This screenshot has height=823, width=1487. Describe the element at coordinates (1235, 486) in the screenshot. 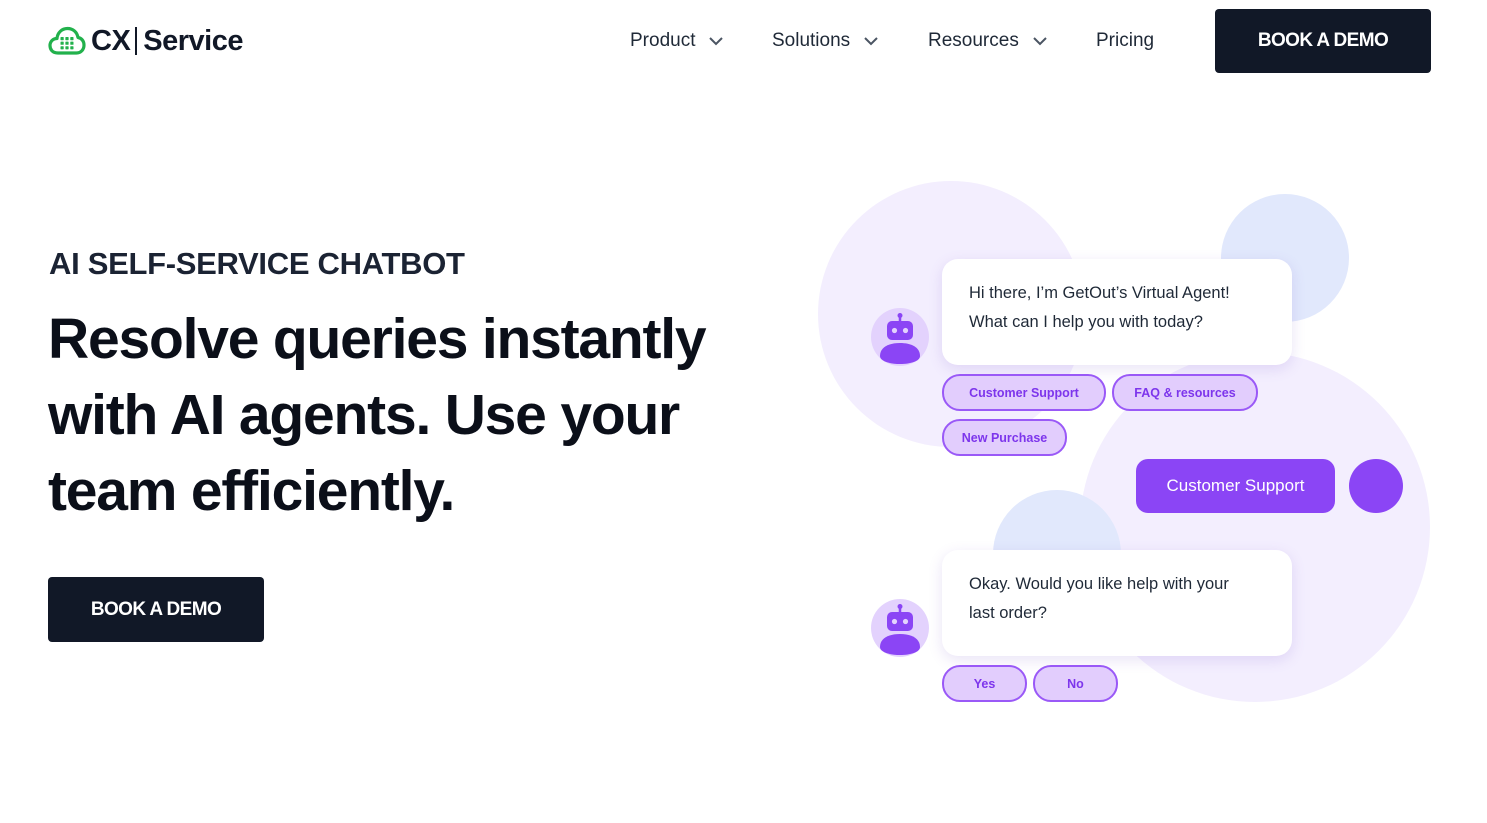

I see `user-message: Customer Support` at that location.